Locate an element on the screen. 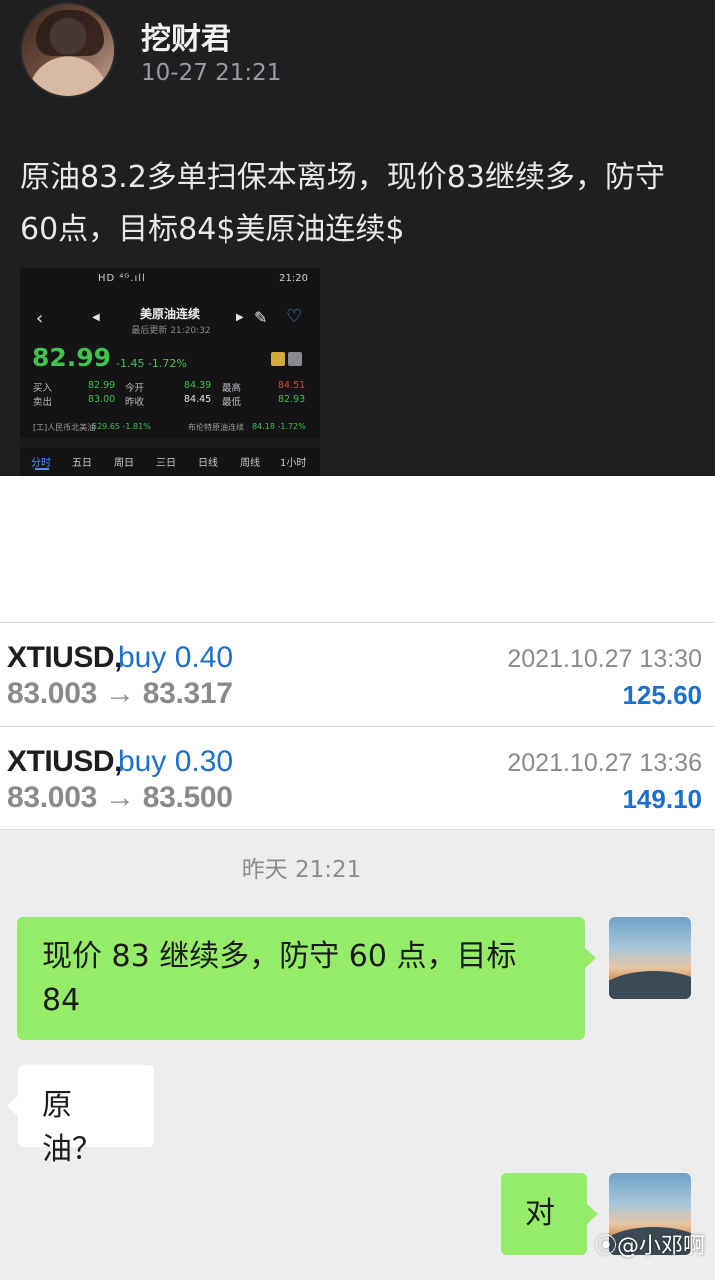 The image size is (715, 1280). weibo-icon: ⦿ is located at coordinates (605, 1246).